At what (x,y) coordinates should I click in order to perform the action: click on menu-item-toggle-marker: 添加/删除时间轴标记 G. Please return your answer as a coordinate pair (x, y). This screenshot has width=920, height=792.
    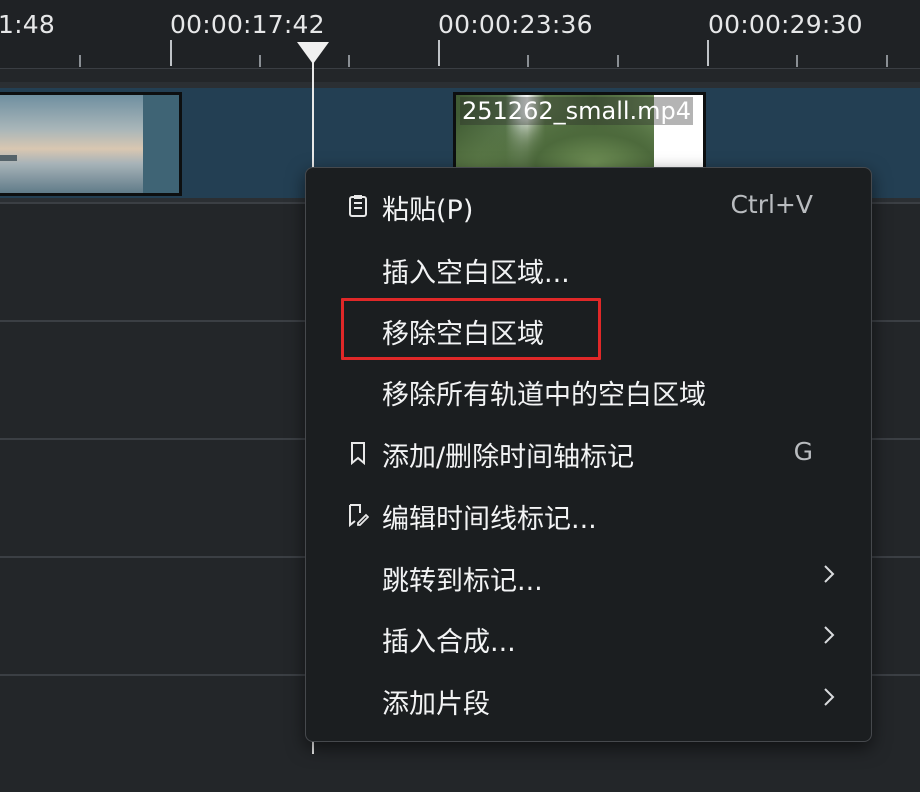
    Looking at the image, I should click on (588, 453).